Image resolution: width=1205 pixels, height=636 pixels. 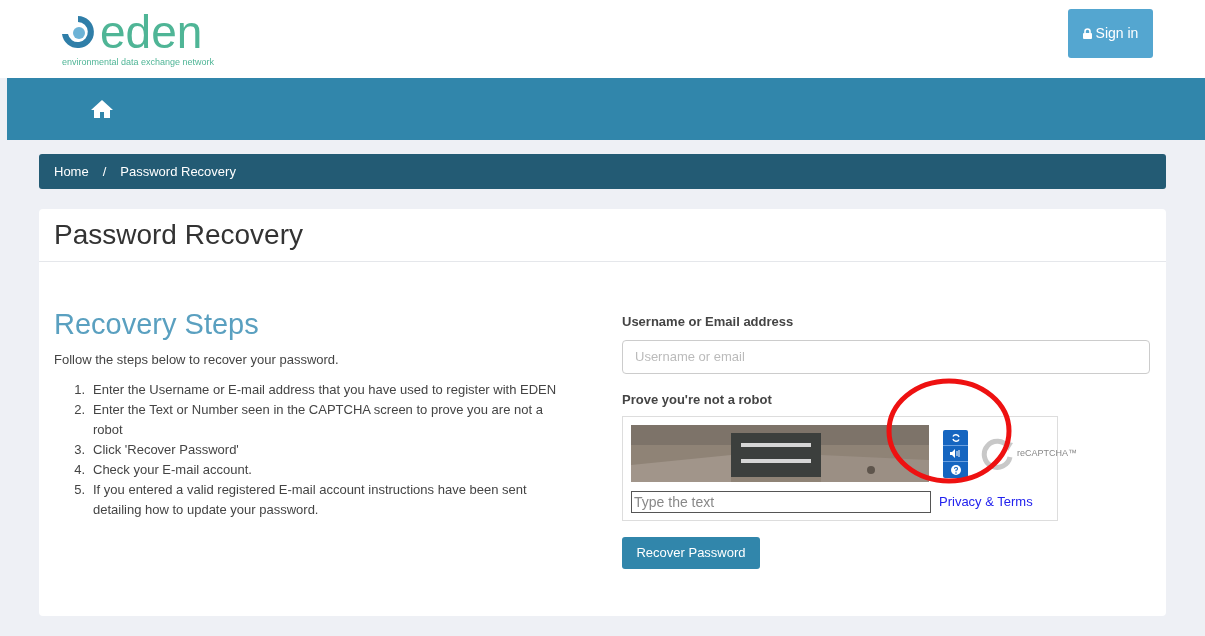 What do you see at coordinates (886, 356) in the screenshot?
I see `username-field: Username or email` at bounding box center [886, 356].